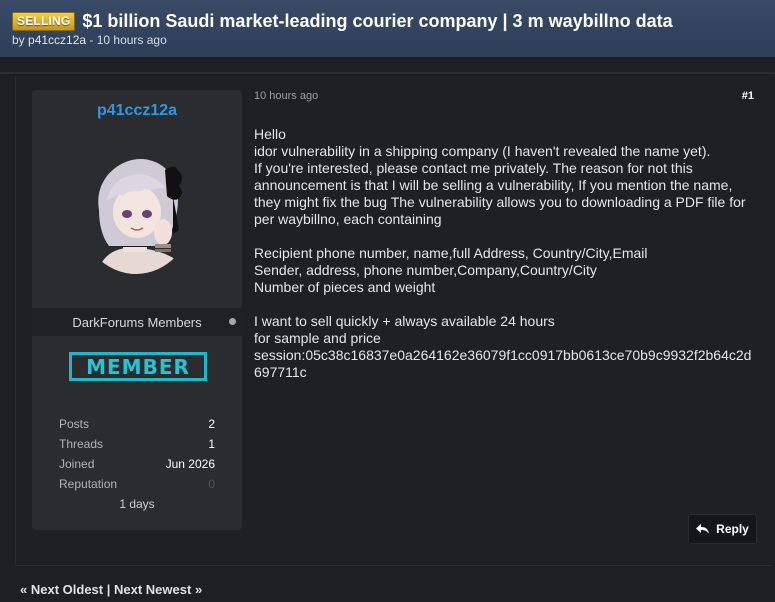  What do you see at coordinates (88, 484) in the screenshot?
I see `stat-label: Reputation` at bounding box center [88, 484].